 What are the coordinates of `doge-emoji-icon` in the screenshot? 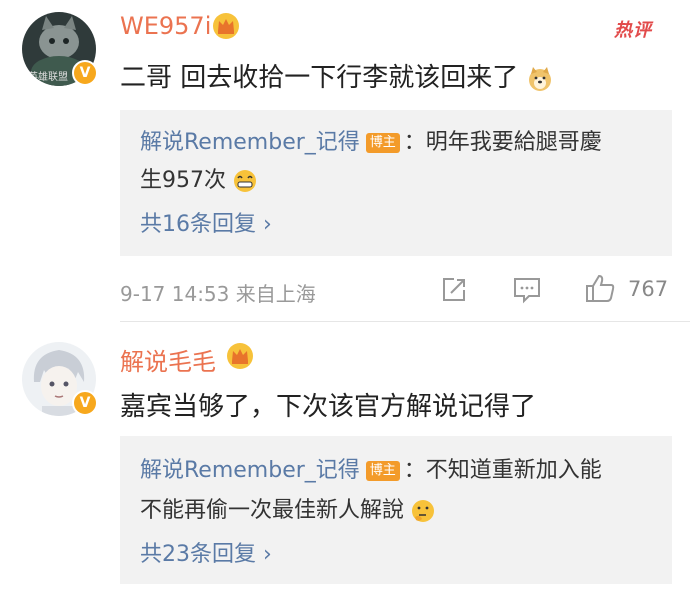 It's located at (539, 78).